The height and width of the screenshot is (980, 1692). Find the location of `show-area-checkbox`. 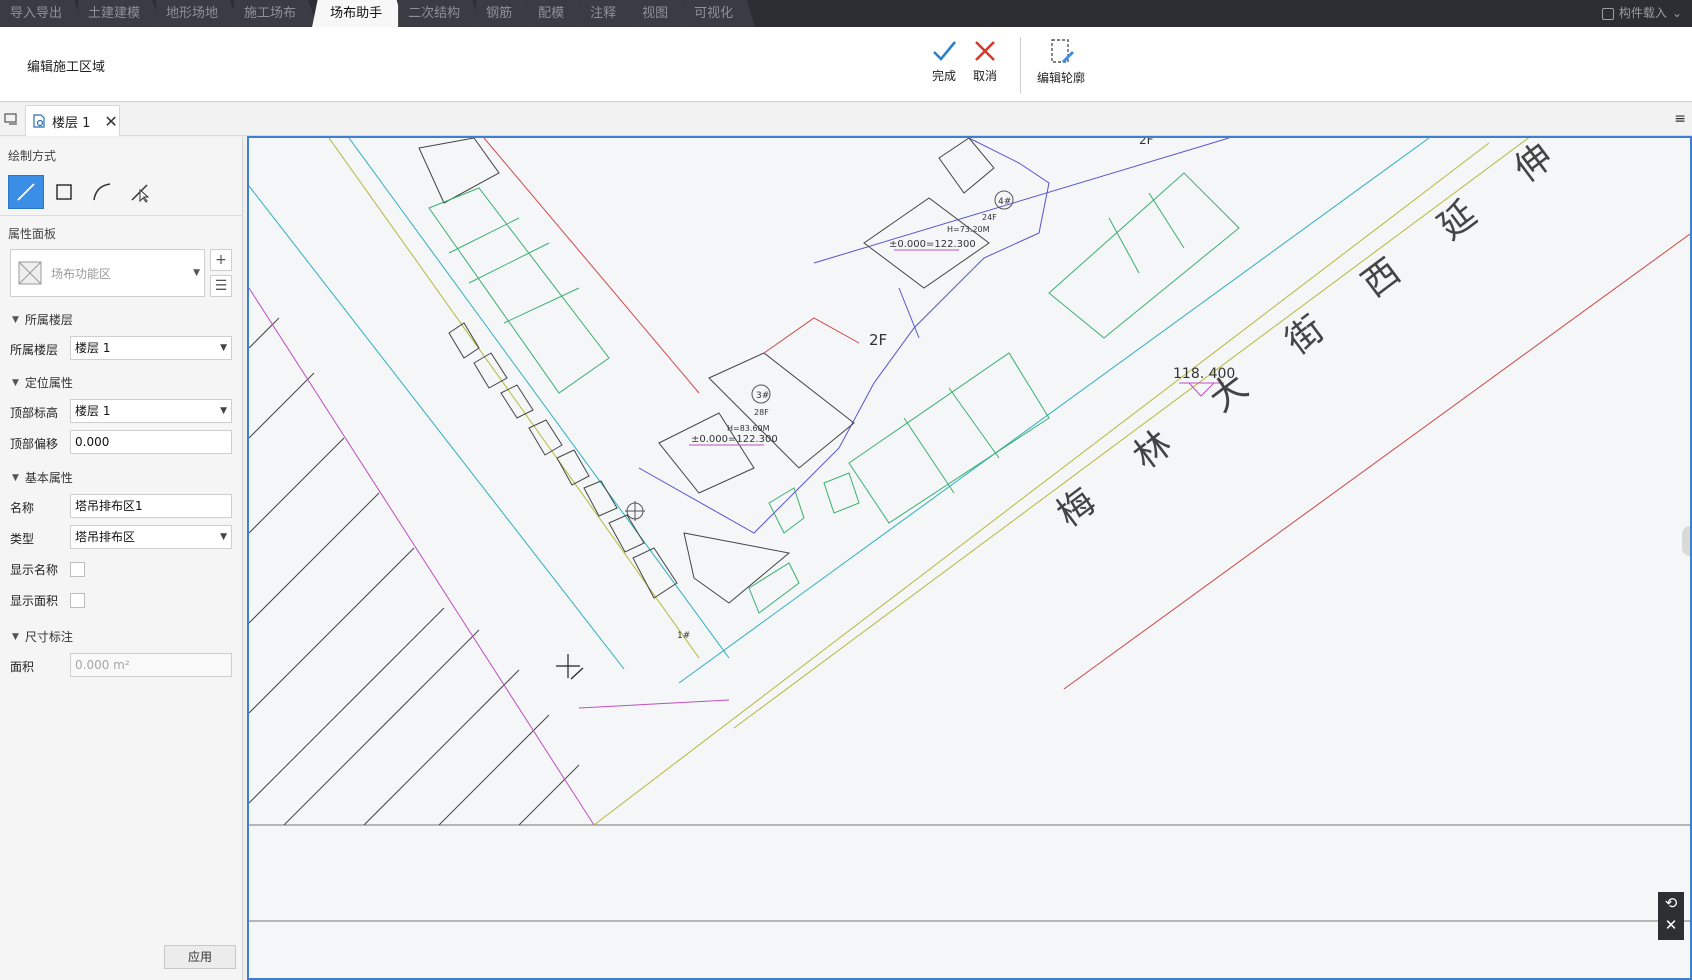

show-area-checkbox is located at coordinates (77, 600).